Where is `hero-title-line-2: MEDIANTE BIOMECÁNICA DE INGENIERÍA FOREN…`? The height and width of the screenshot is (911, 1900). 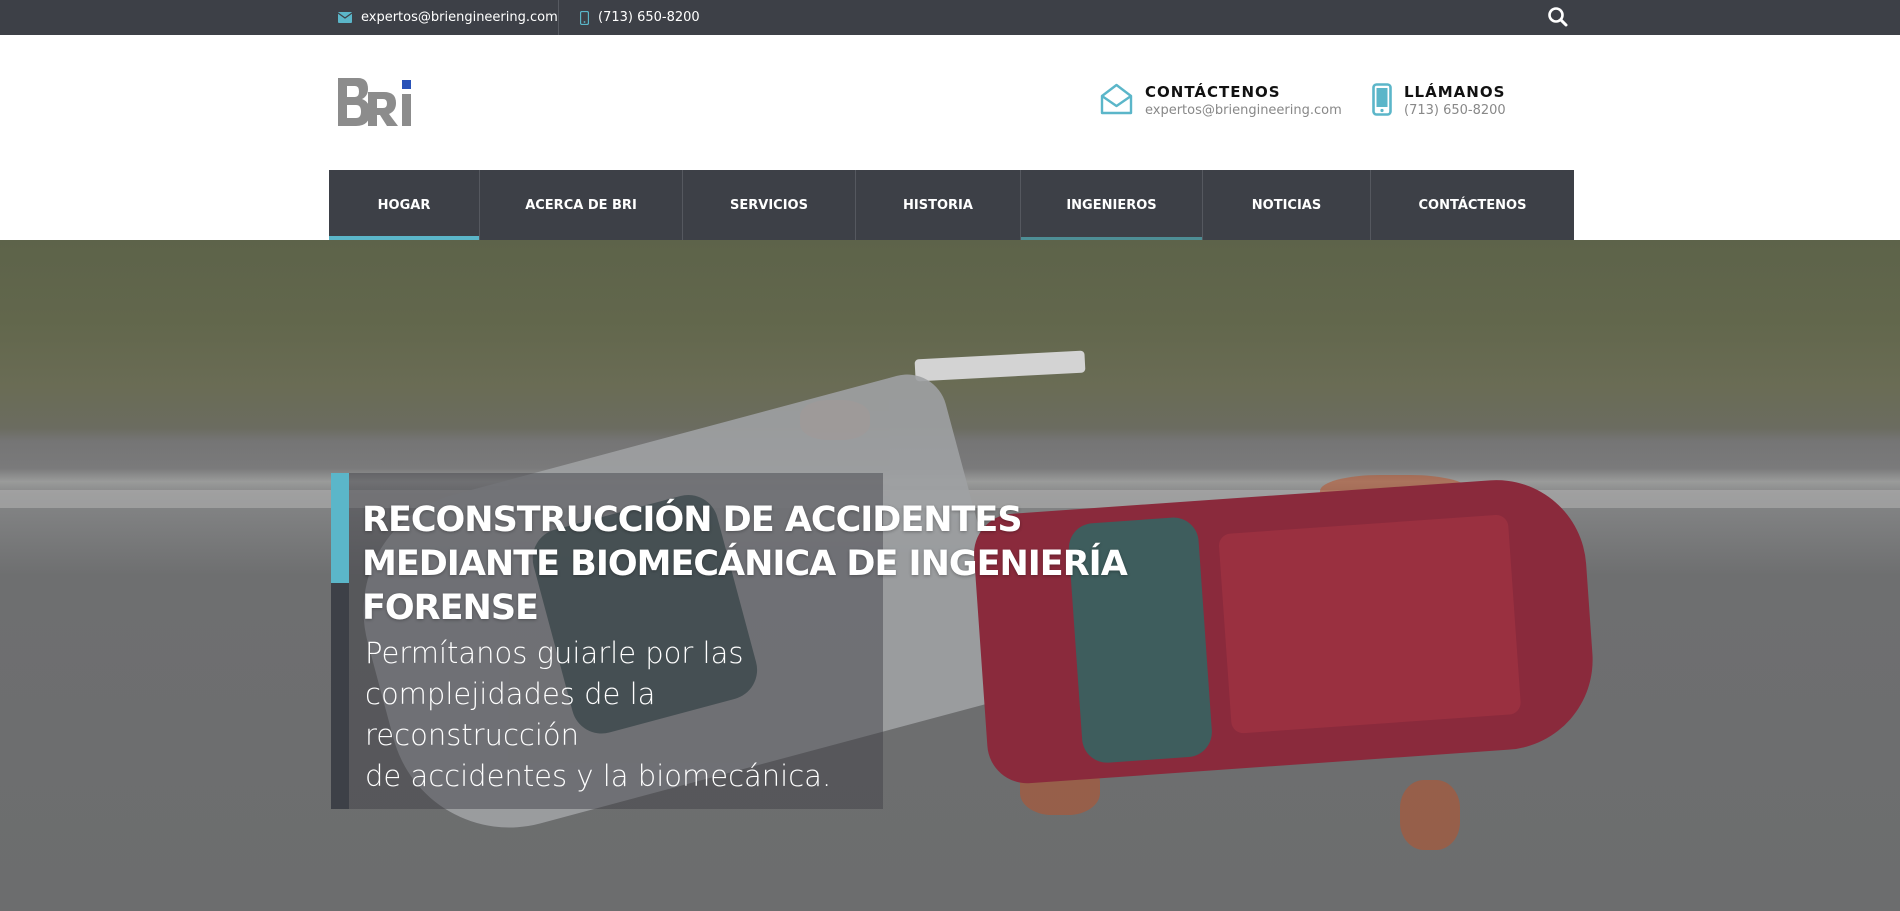
hero-title-line-2: MEDIANTE BIOMECÁNICA DE INGENIERÍA FOREN… is located at coordinates (745, 586).